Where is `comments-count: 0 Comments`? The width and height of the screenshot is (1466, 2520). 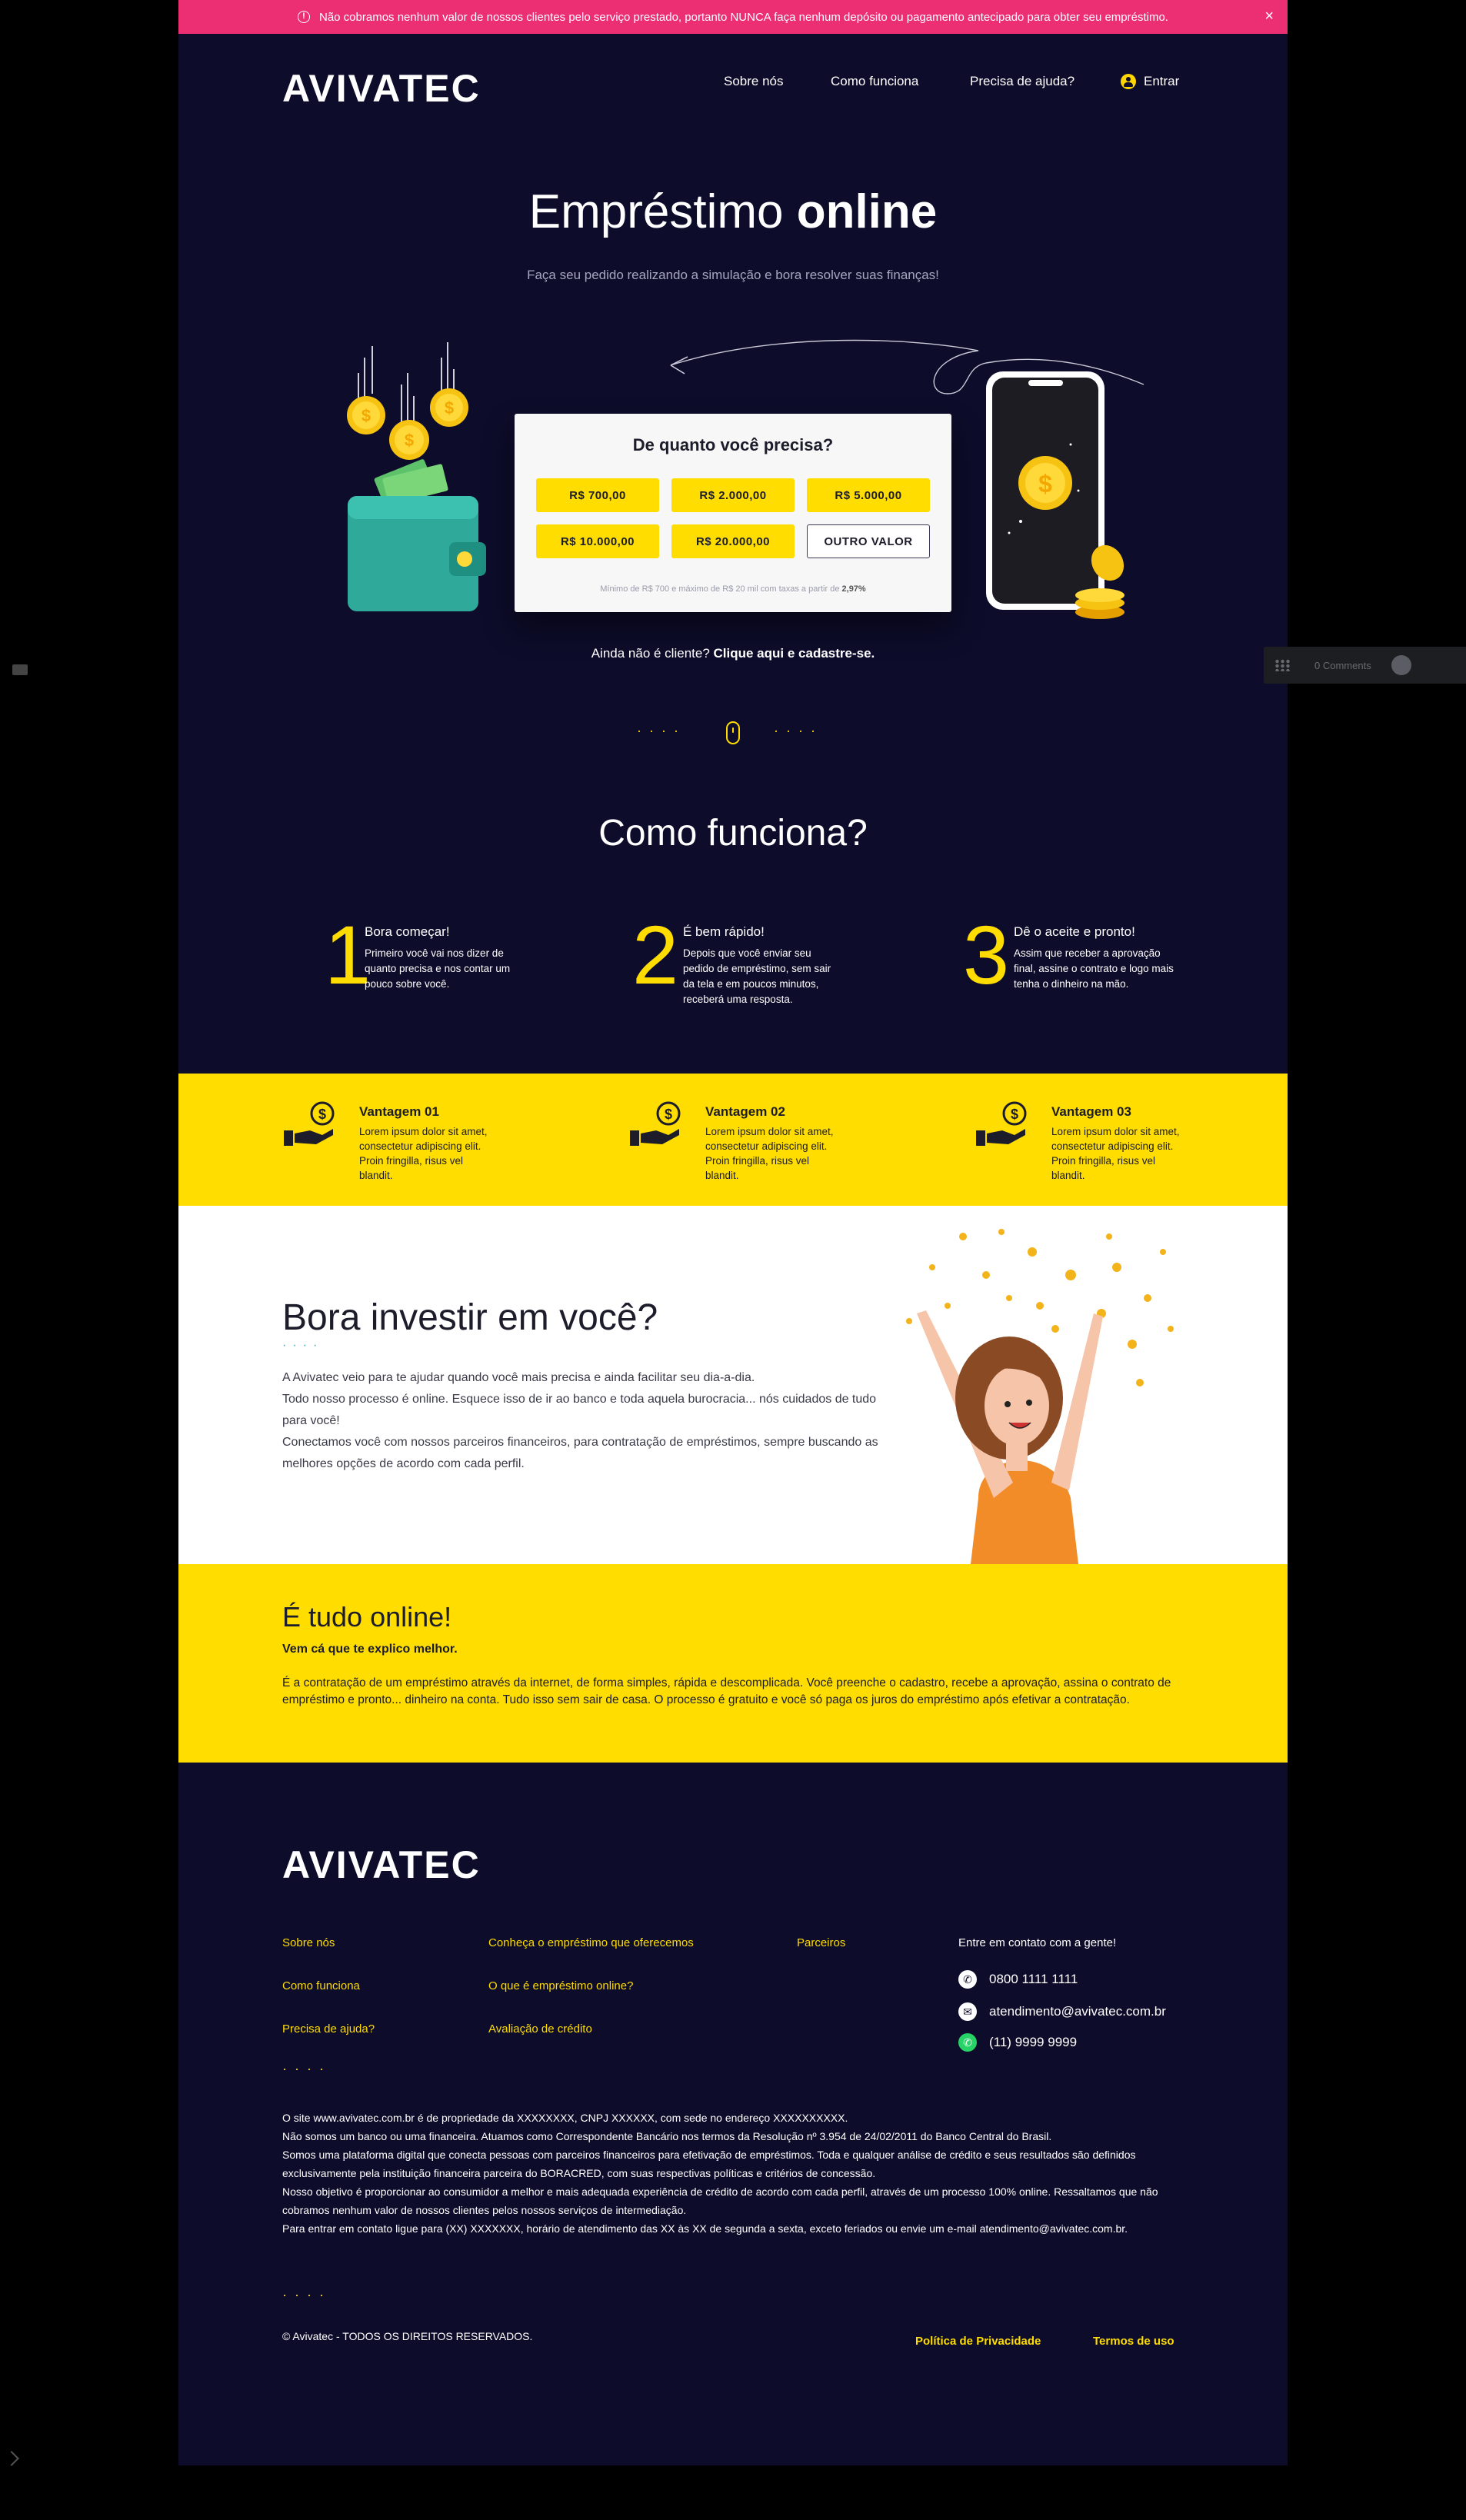 comments-count: 0 Comments is located at coordinates (1343, 665).